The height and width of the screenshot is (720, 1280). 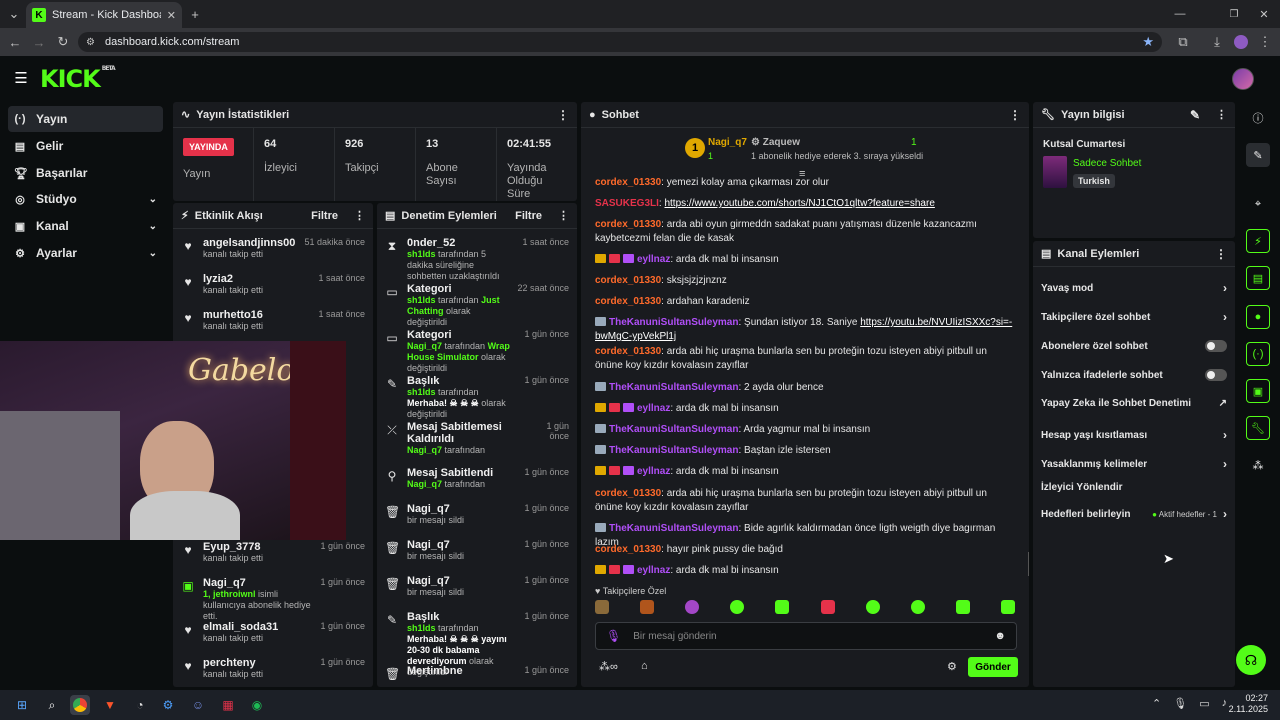 What do you see at coordinates (1225, 703) in the screenshot?
I see `volume-icon: ♪` at bounding box center [1225, 703].